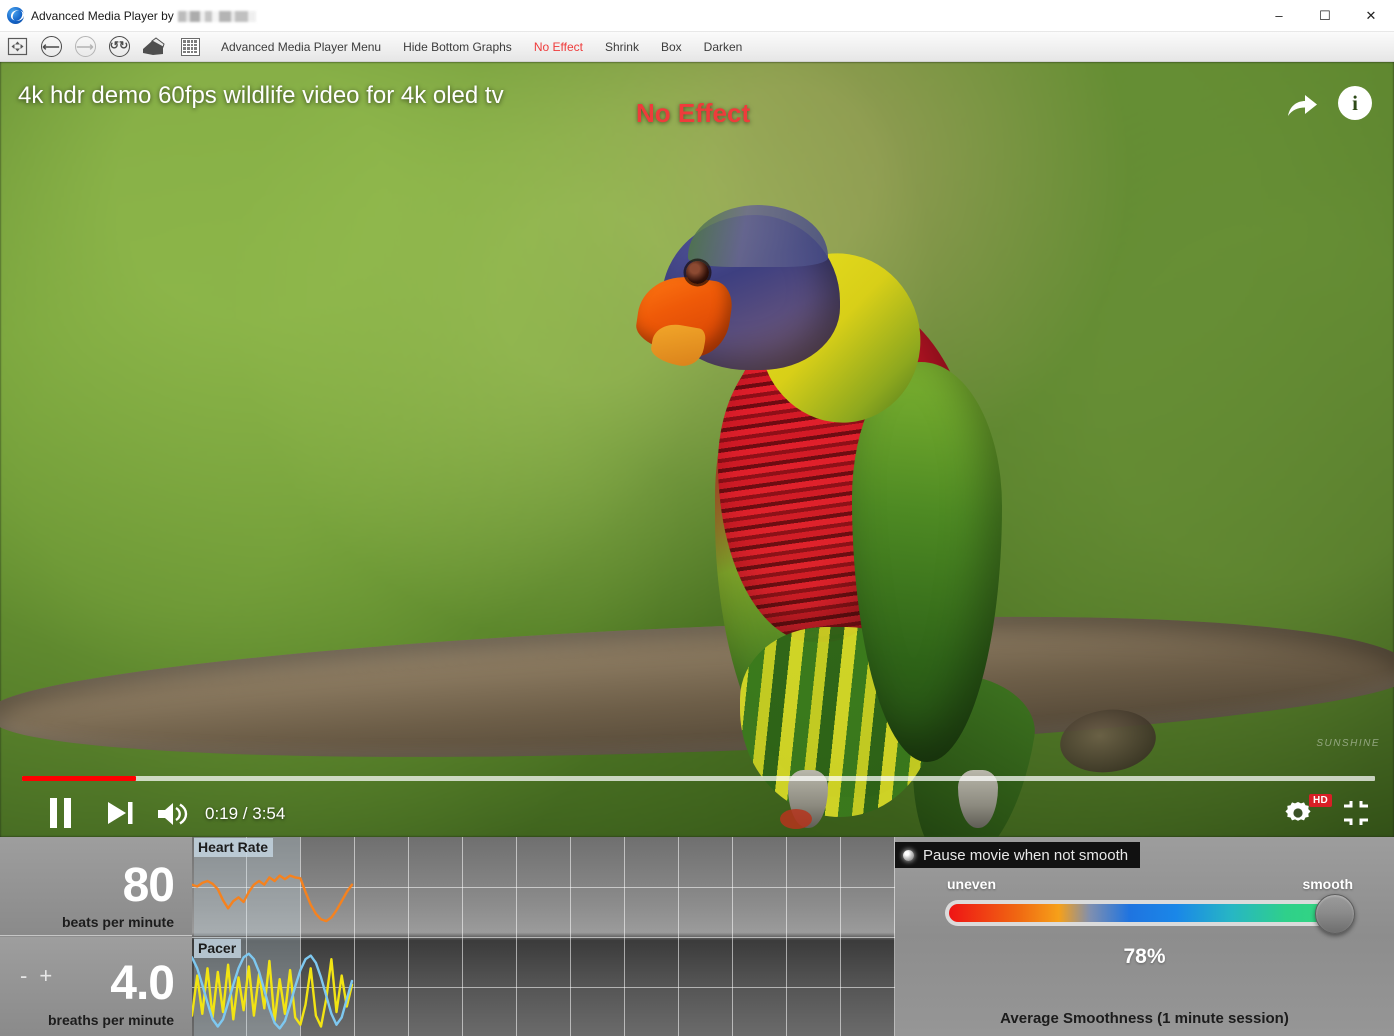 The image size is (1394, 1036). What do you see at coordinates (117, 922) in the screenshot?
I see `heart-rate-unit: beats per minute` at bounding box center [117, 922].